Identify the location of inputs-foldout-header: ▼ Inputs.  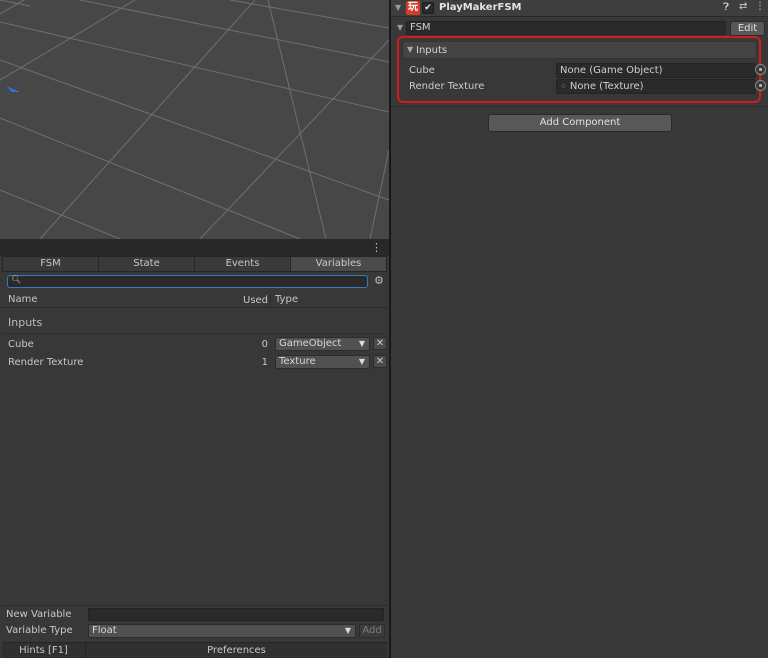
(579, 50).